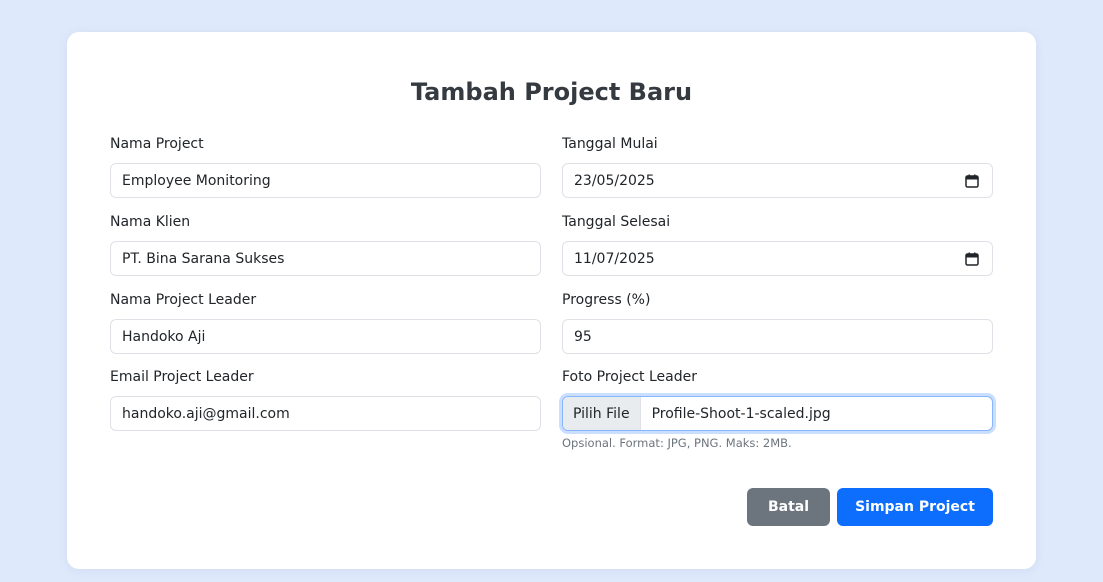  Describe the element at coordinates (157, 144) in the screenshot. I see `nama-project-label: Nama Project` at that location.